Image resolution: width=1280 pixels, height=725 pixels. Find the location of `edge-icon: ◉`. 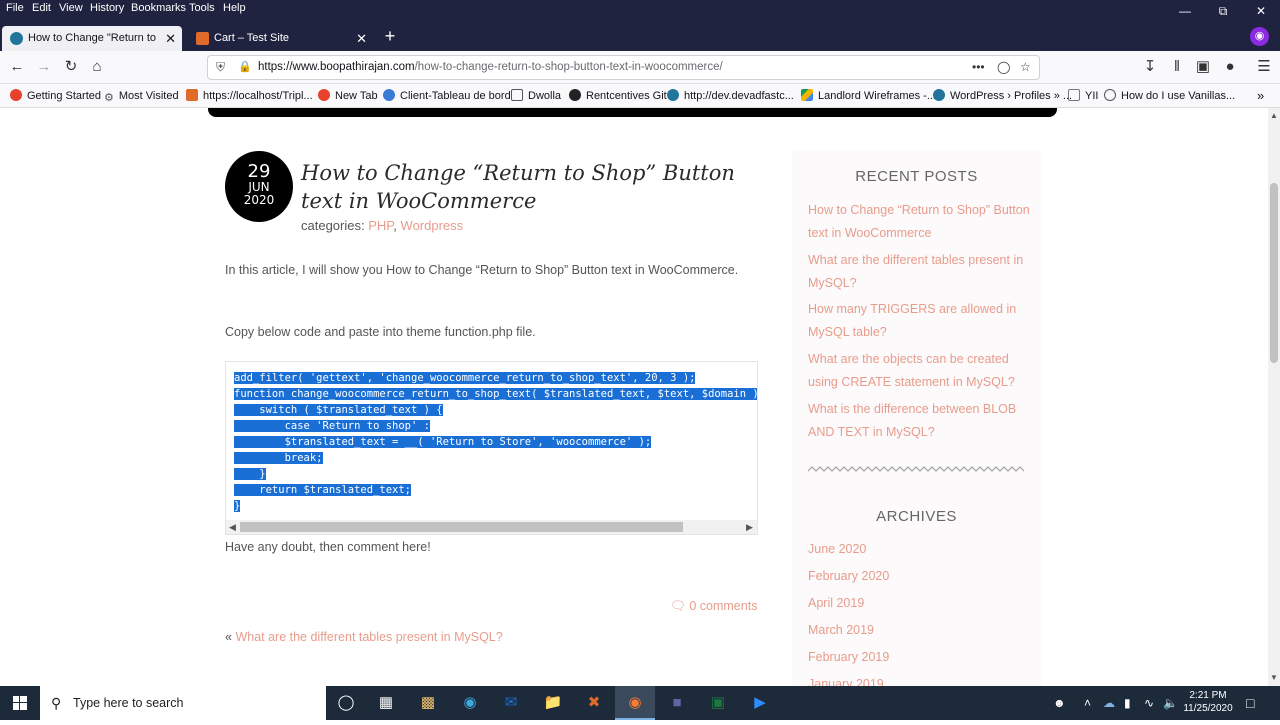

edge-icon: ◉ is located at coordinates (470, 703).